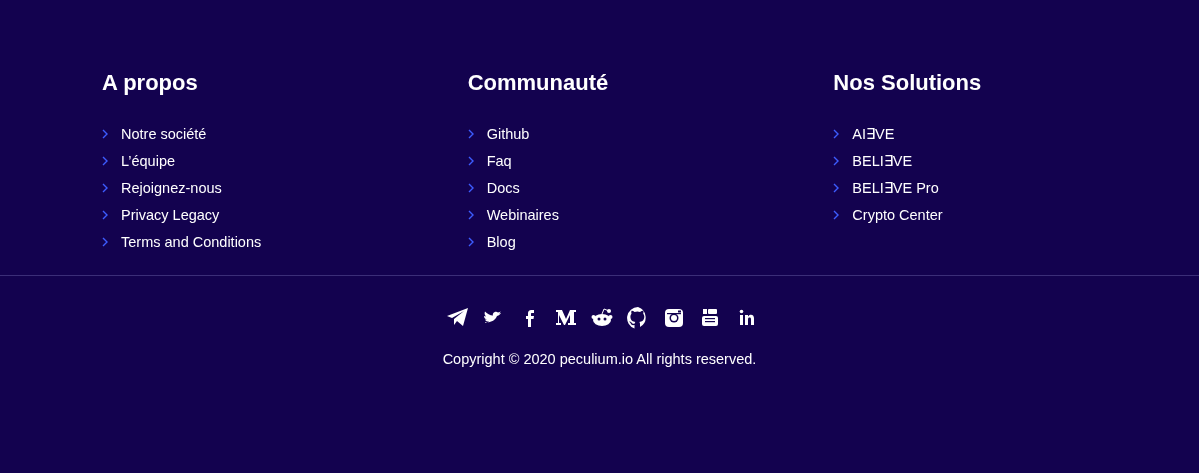  I want to click on footer-link: BELI∃VE Pro, so click(895, 187).